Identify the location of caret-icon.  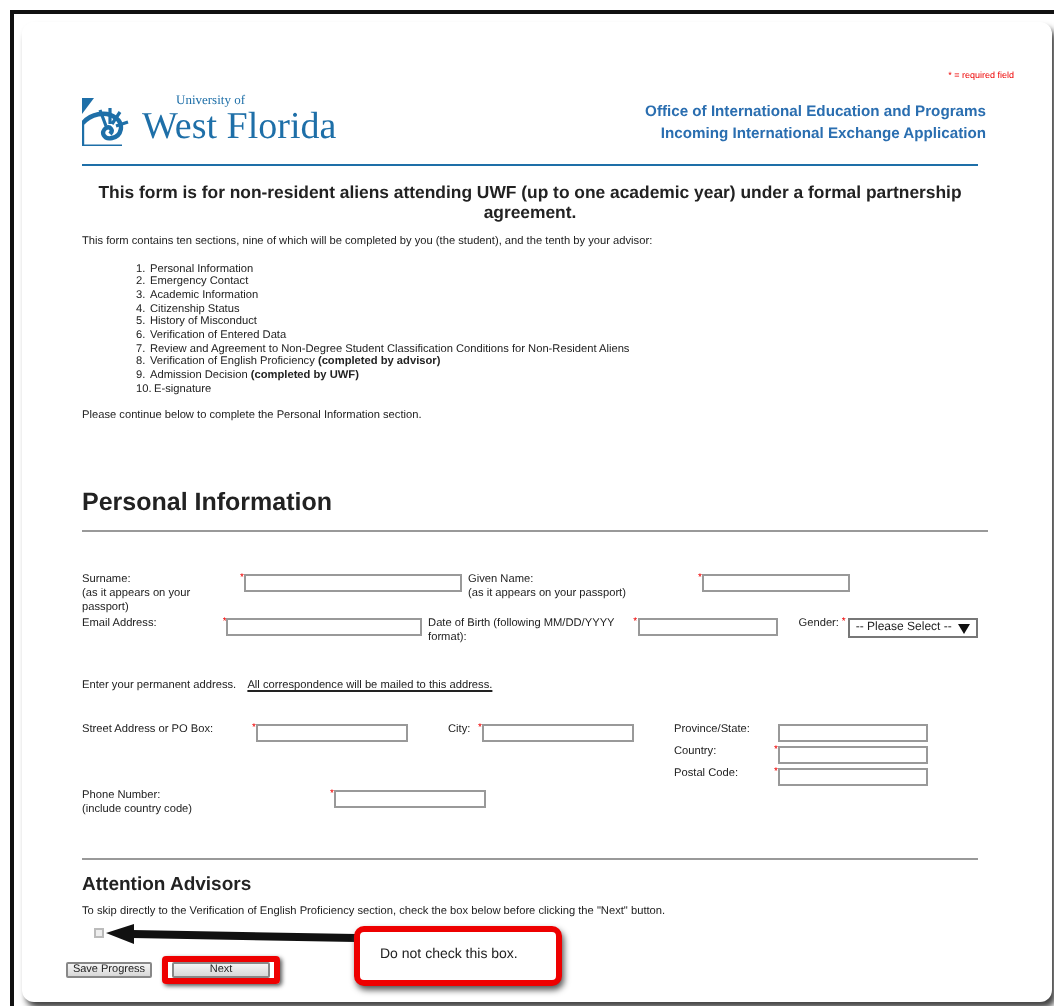
(964, 628).